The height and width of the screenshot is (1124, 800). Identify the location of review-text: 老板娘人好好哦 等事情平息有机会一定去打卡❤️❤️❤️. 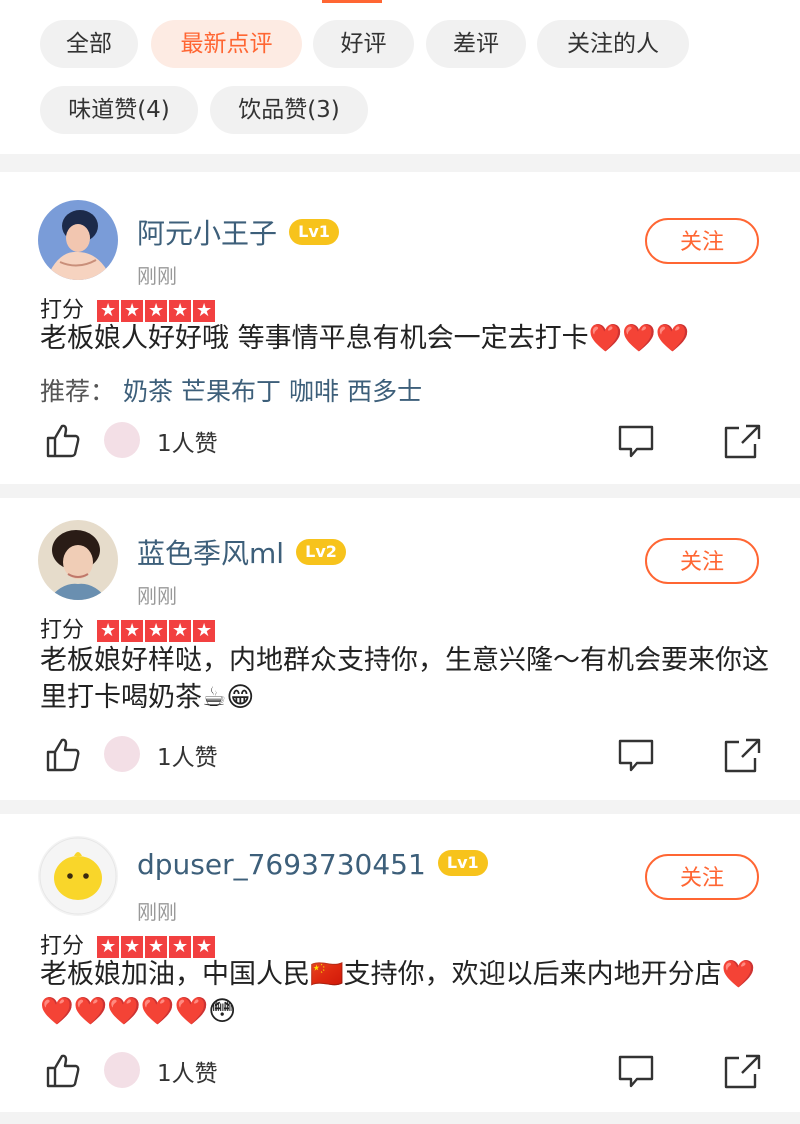
(405, 338).